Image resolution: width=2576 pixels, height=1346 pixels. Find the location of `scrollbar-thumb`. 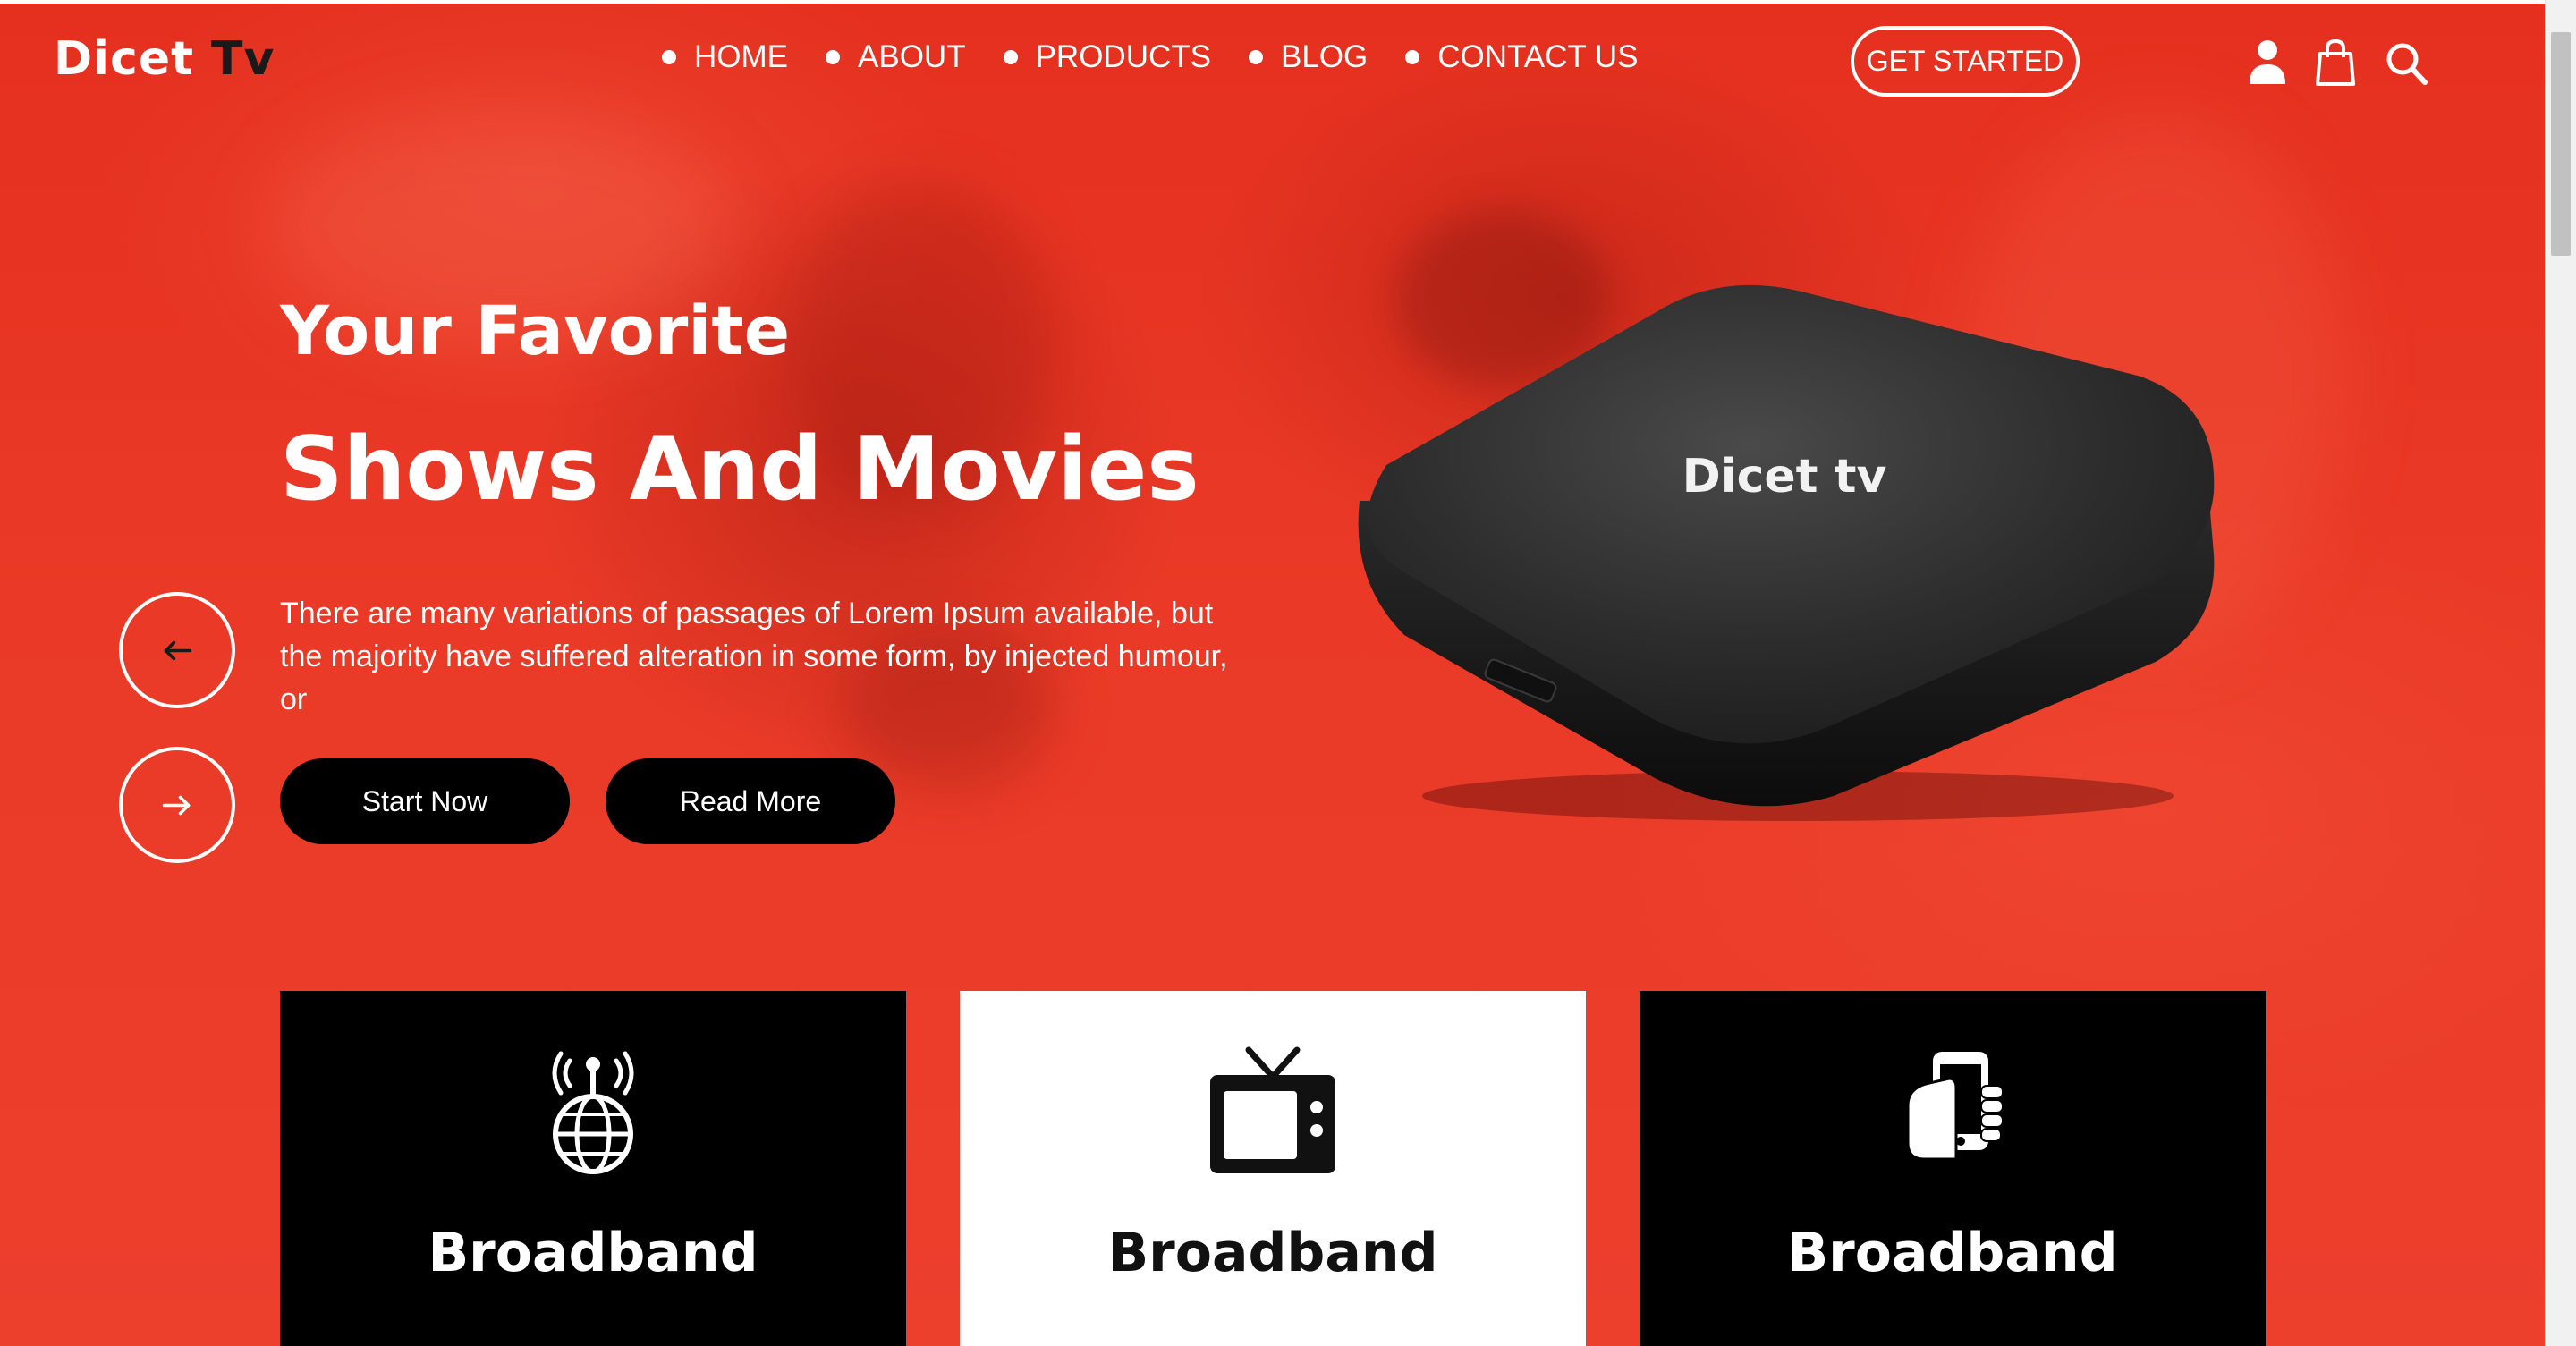

scrollbar-thumb is located at coordinates (2561, 144).